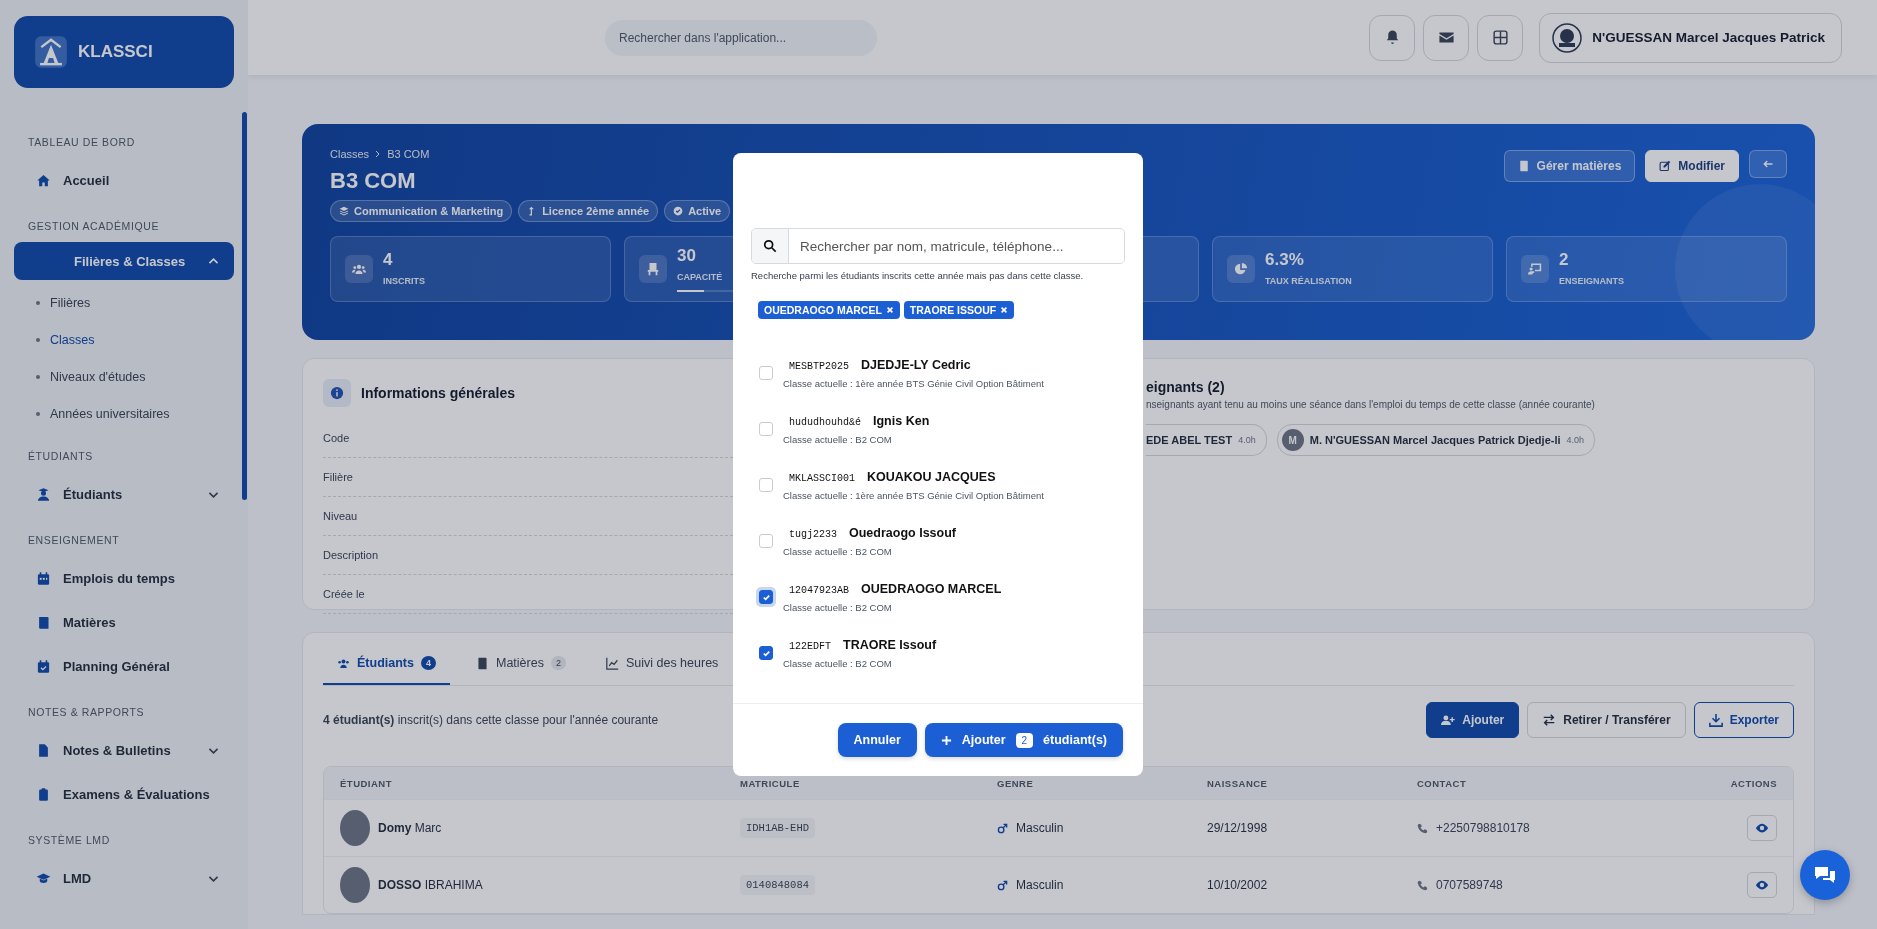  Describe the element at coordinates (1284, 260) in the screenshot. I see `stat-value: 6.3%` at that location.